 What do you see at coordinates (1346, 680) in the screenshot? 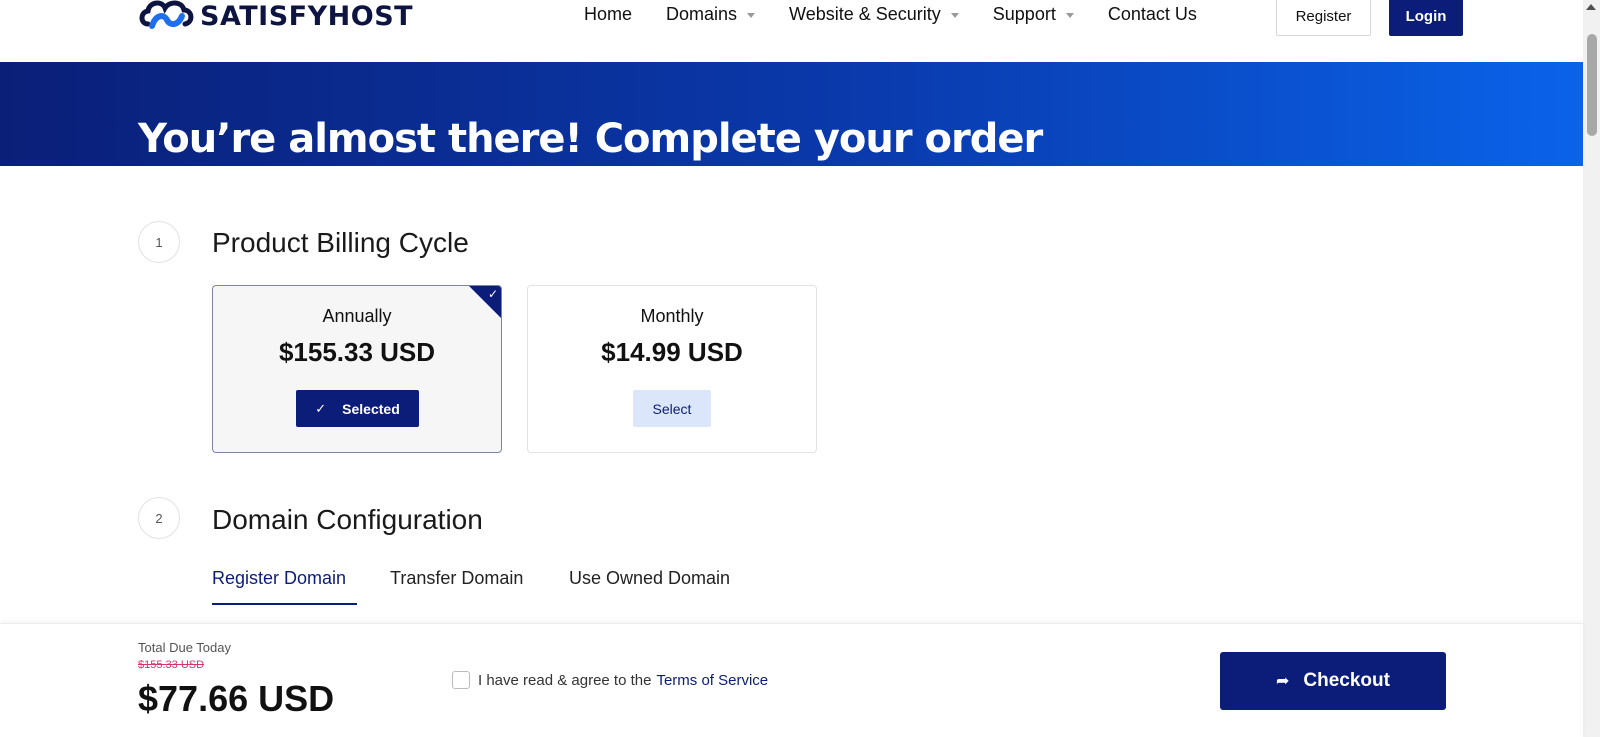
I see `checkout-button-label: Checkout` at bounding box center [1346, 680].